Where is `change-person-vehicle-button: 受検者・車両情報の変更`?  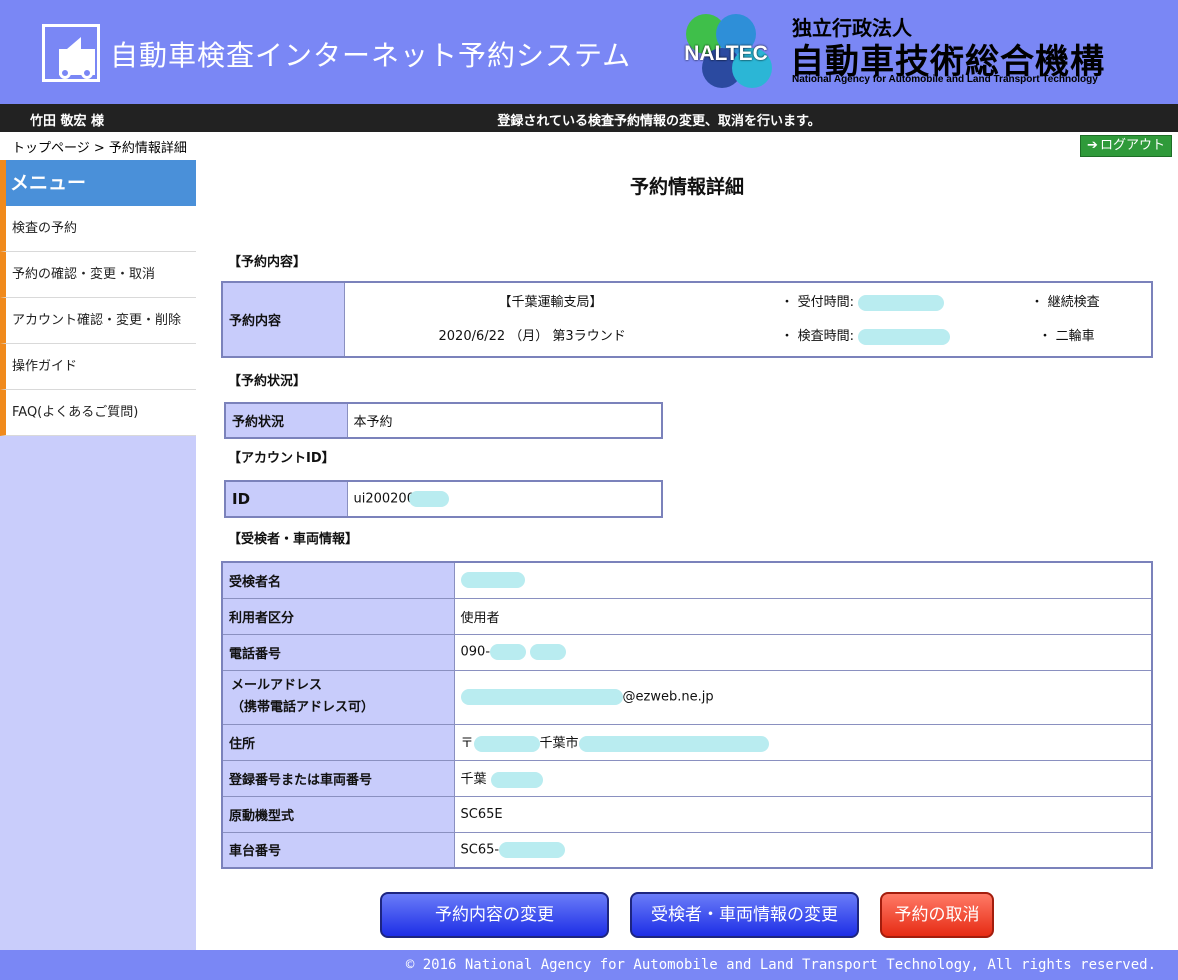 change-person-vehicle-button: 受検者・車両情報の変更 is located at coordinates (744, 915).